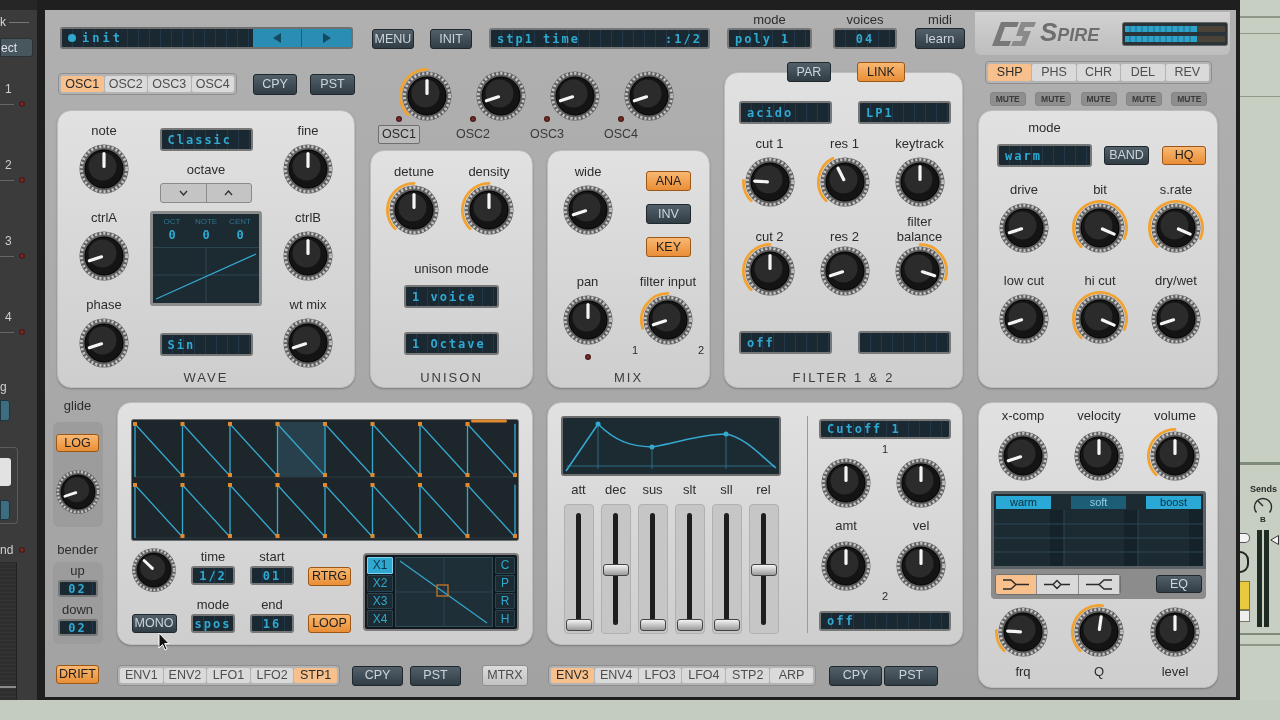 This screenshot has width=1280, height=720. What do you see at coordinates (1126, 155) in the screenshot?
I see `toggle-button: BAND` at bounding box center [1126, 155].